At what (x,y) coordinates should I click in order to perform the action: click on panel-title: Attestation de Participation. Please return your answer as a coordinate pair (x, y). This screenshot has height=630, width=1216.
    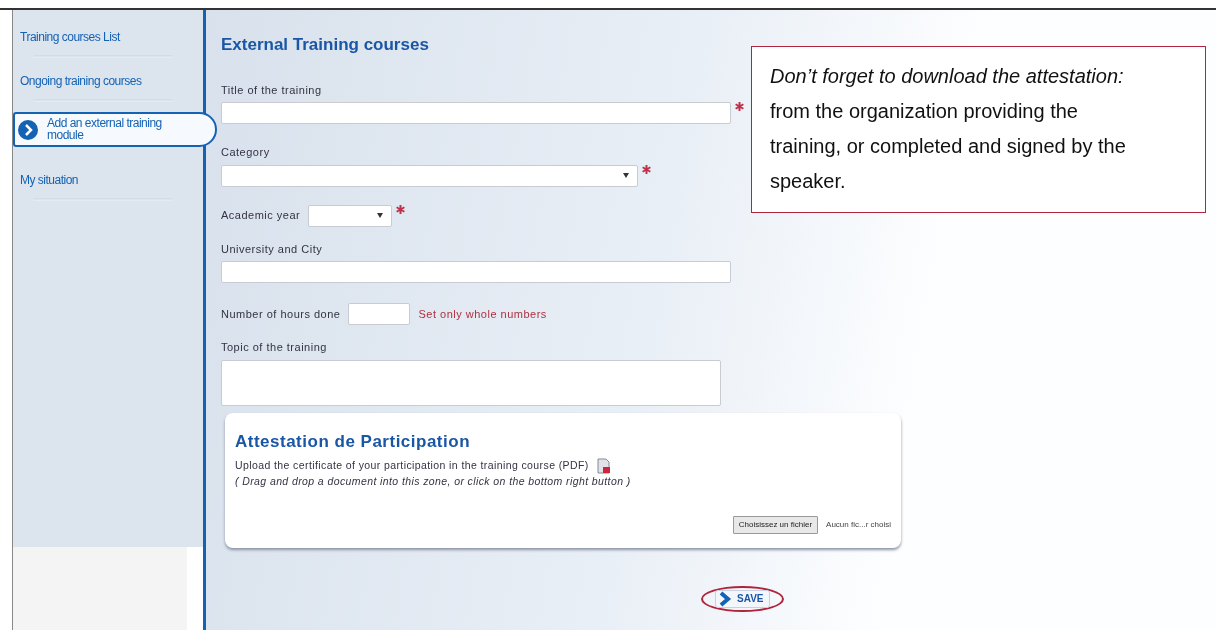
    Looking at the image, I should click on (353, 441).